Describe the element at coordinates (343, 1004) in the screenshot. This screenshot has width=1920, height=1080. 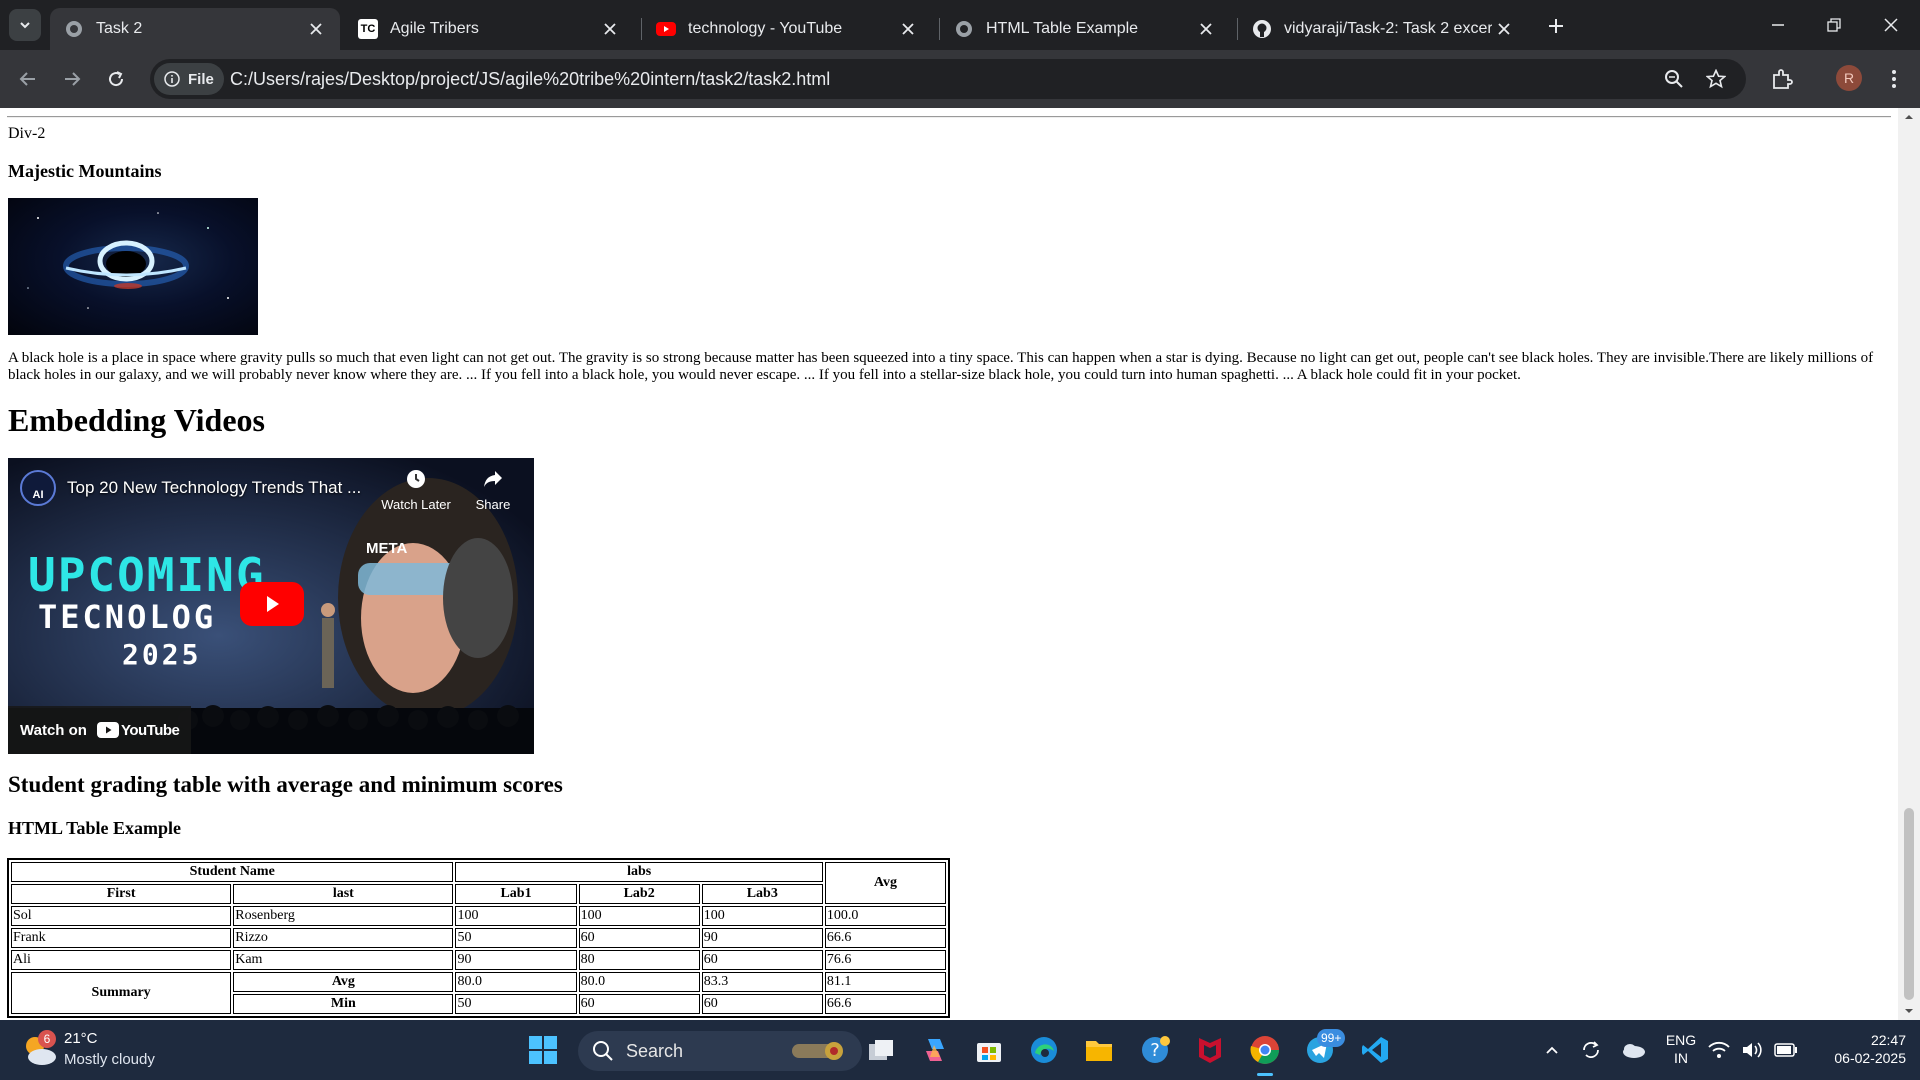
I see `summary-min-label: Min` at that location.